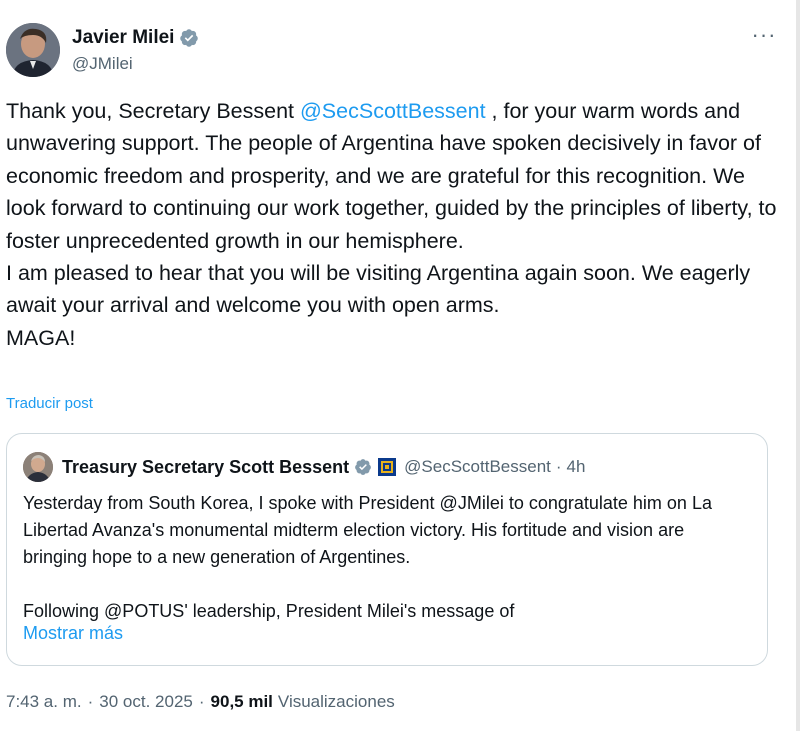  What do you see at coordinates (387, 467) in the screenshot?
I see `treasury-flag-icon` at bounding box center [387, 467].